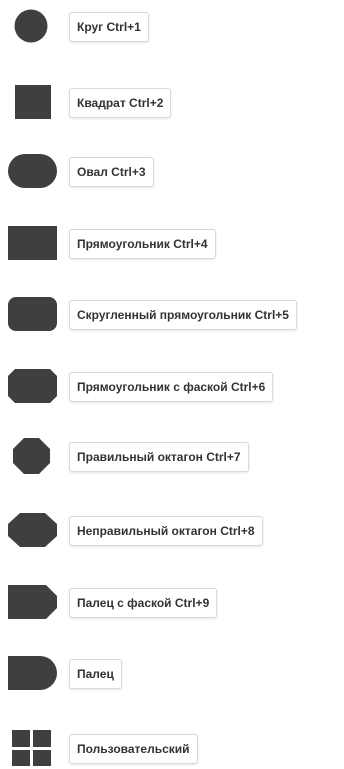 Image resolution: width=344 pixels, height=769 pixels. What do you see at coordinates (133, 749) in the screenshot?
I see `shape-option-label: Пользовательский` at bounding box center [133, 749].